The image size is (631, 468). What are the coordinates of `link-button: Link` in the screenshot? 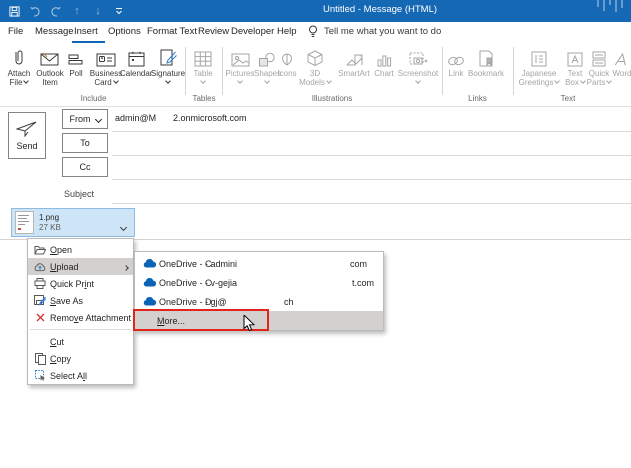 It's located at (456, 62).